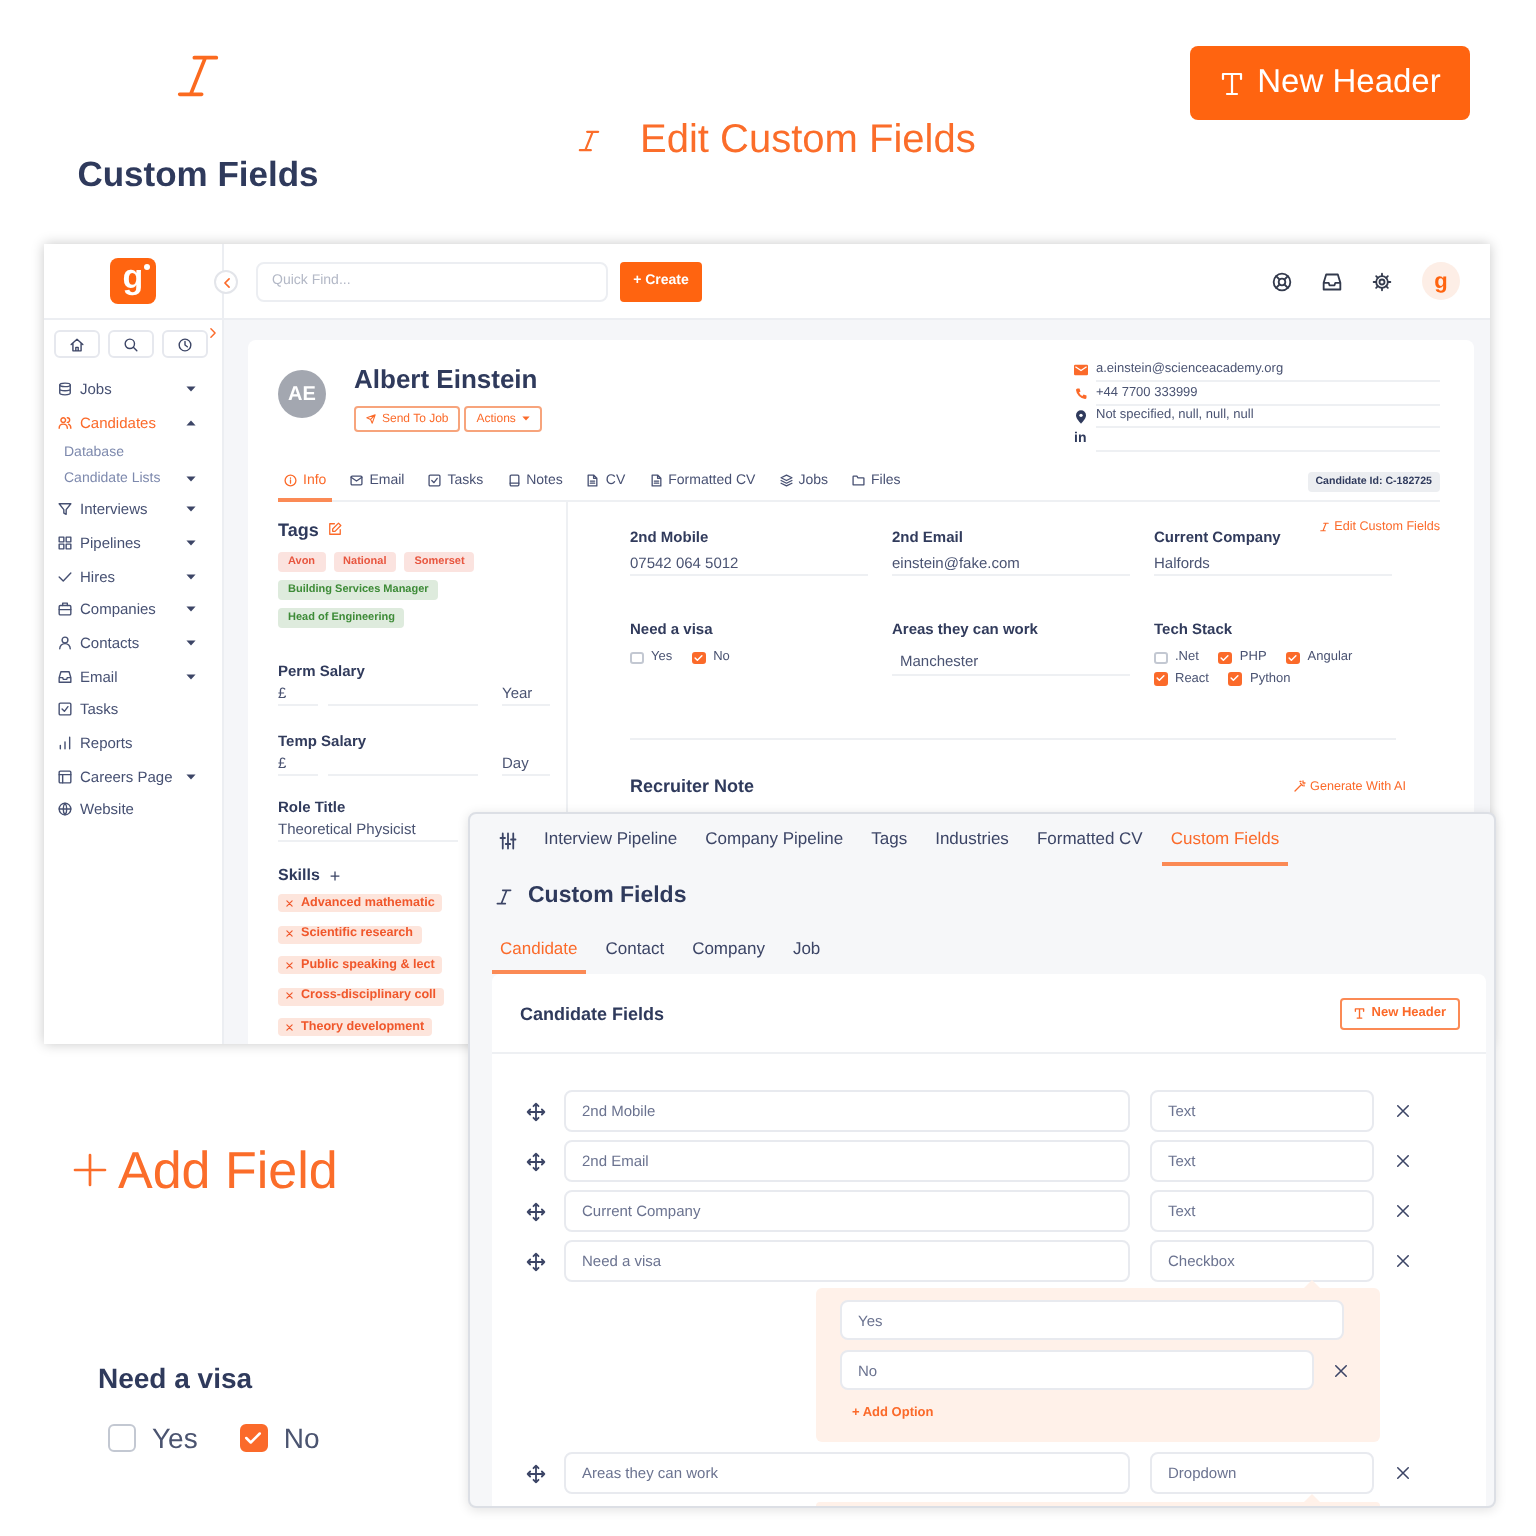 This screenshot has width=1536, height=1536. What do you see at coordinates (592, 1013) in the screenshot?
I see `section-title: Candidate Fields` at bounding box center [592, 1013].